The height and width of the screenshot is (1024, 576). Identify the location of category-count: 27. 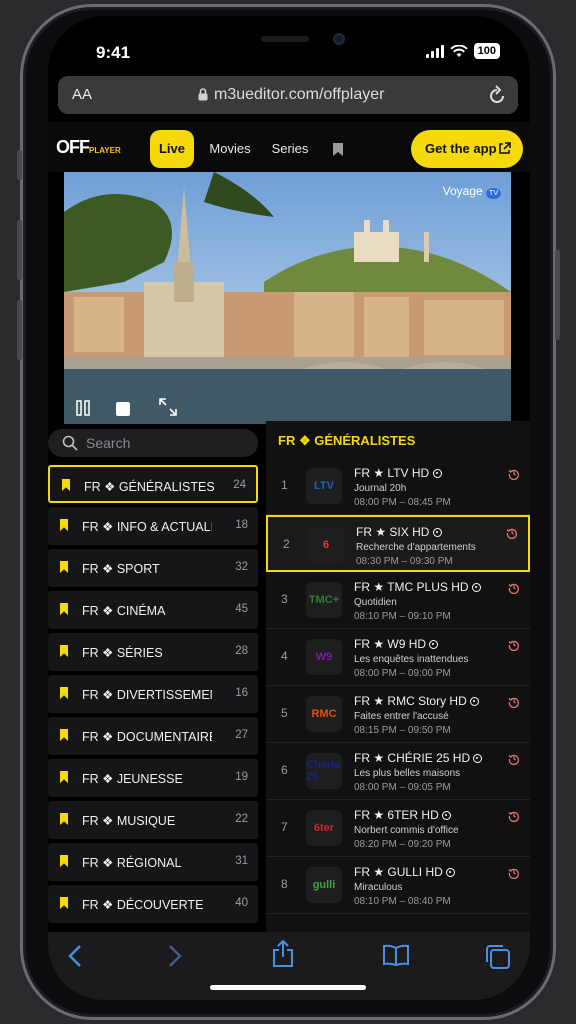
(241, 735).